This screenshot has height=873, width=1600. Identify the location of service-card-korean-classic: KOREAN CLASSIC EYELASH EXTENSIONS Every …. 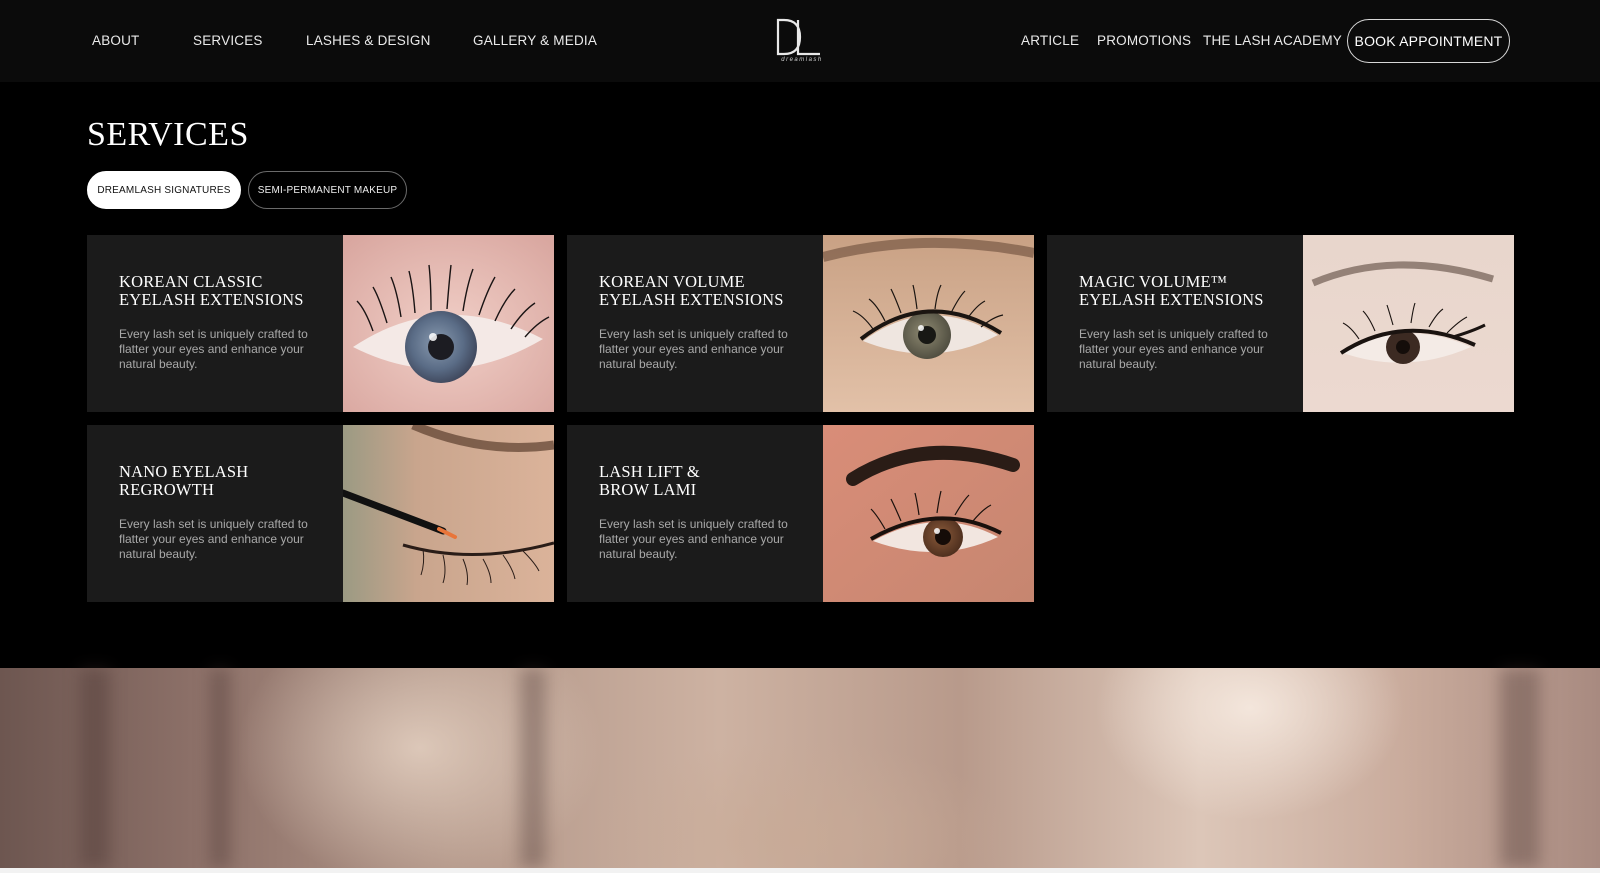
(320, 323).